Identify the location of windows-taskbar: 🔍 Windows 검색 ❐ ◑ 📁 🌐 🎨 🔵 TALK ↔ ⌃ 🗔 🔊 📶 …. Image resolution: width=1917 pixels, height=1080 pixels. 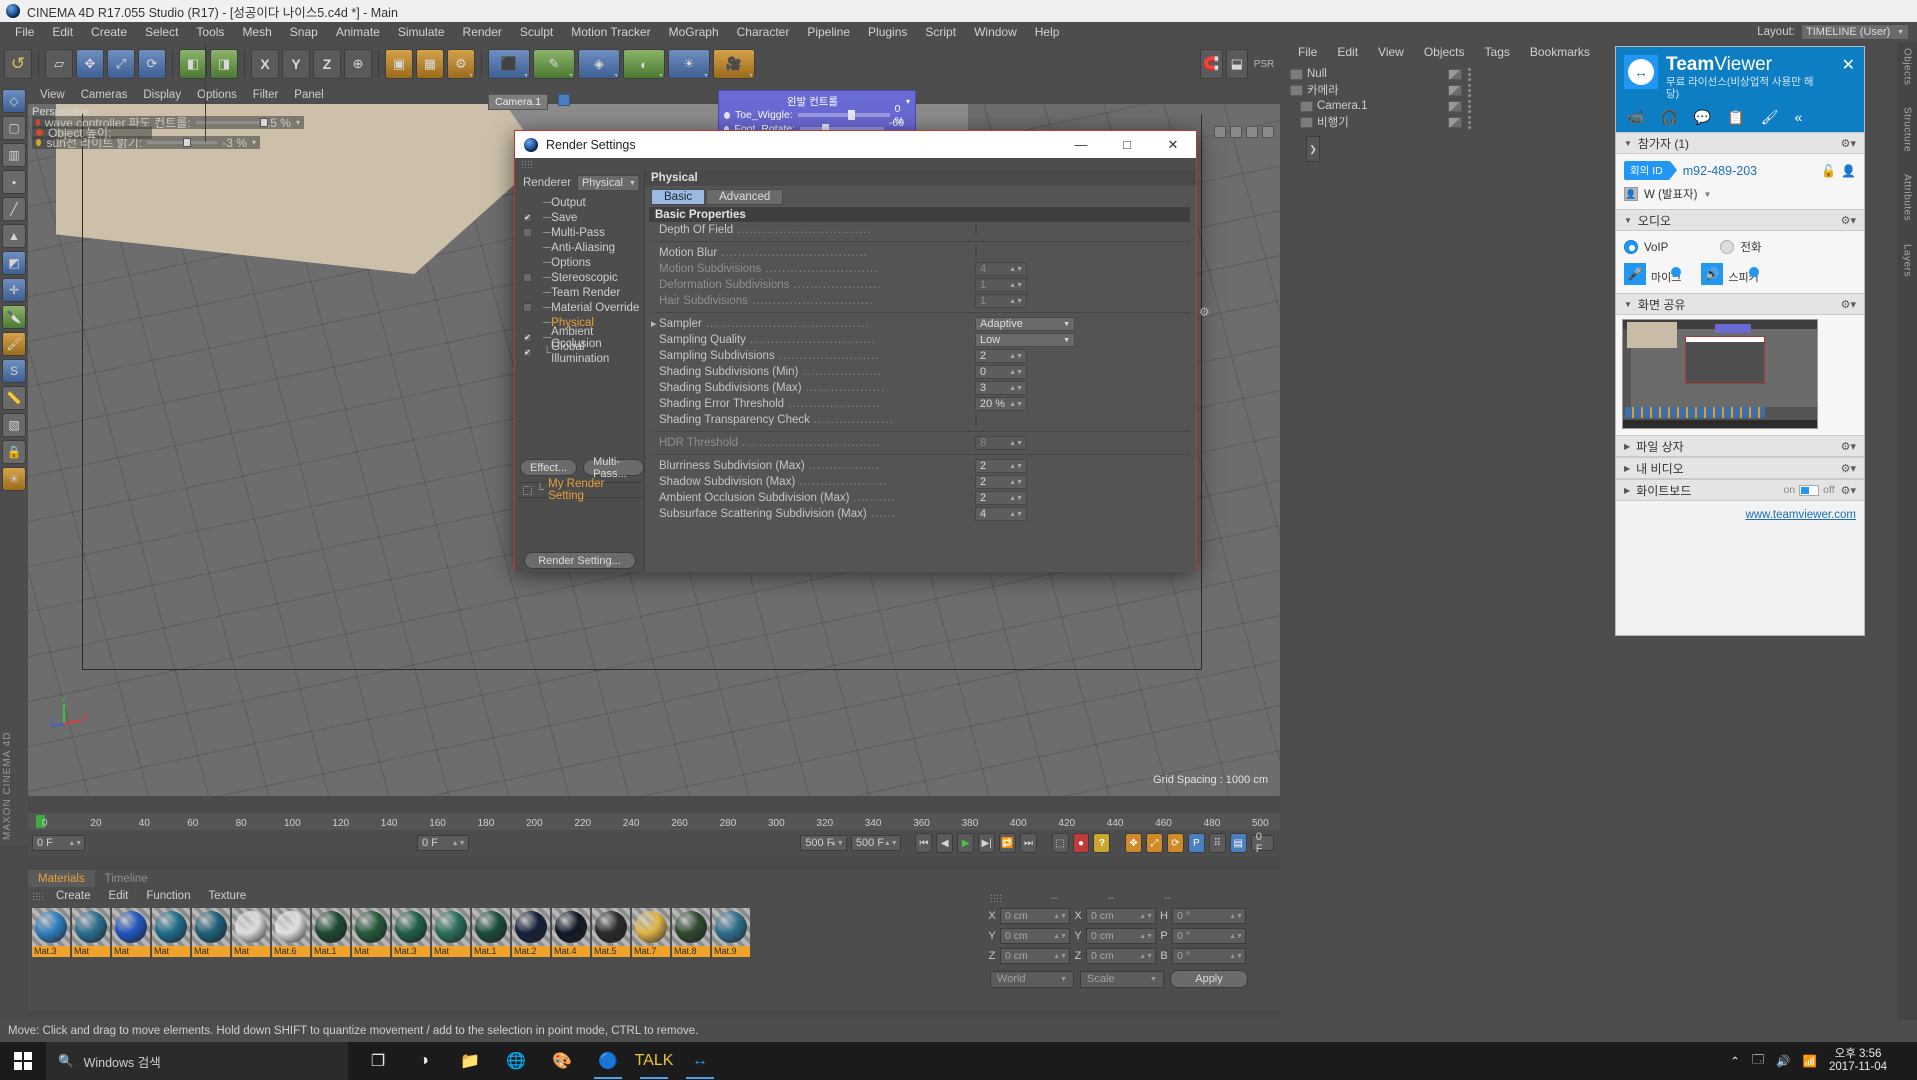
(958, 1061).